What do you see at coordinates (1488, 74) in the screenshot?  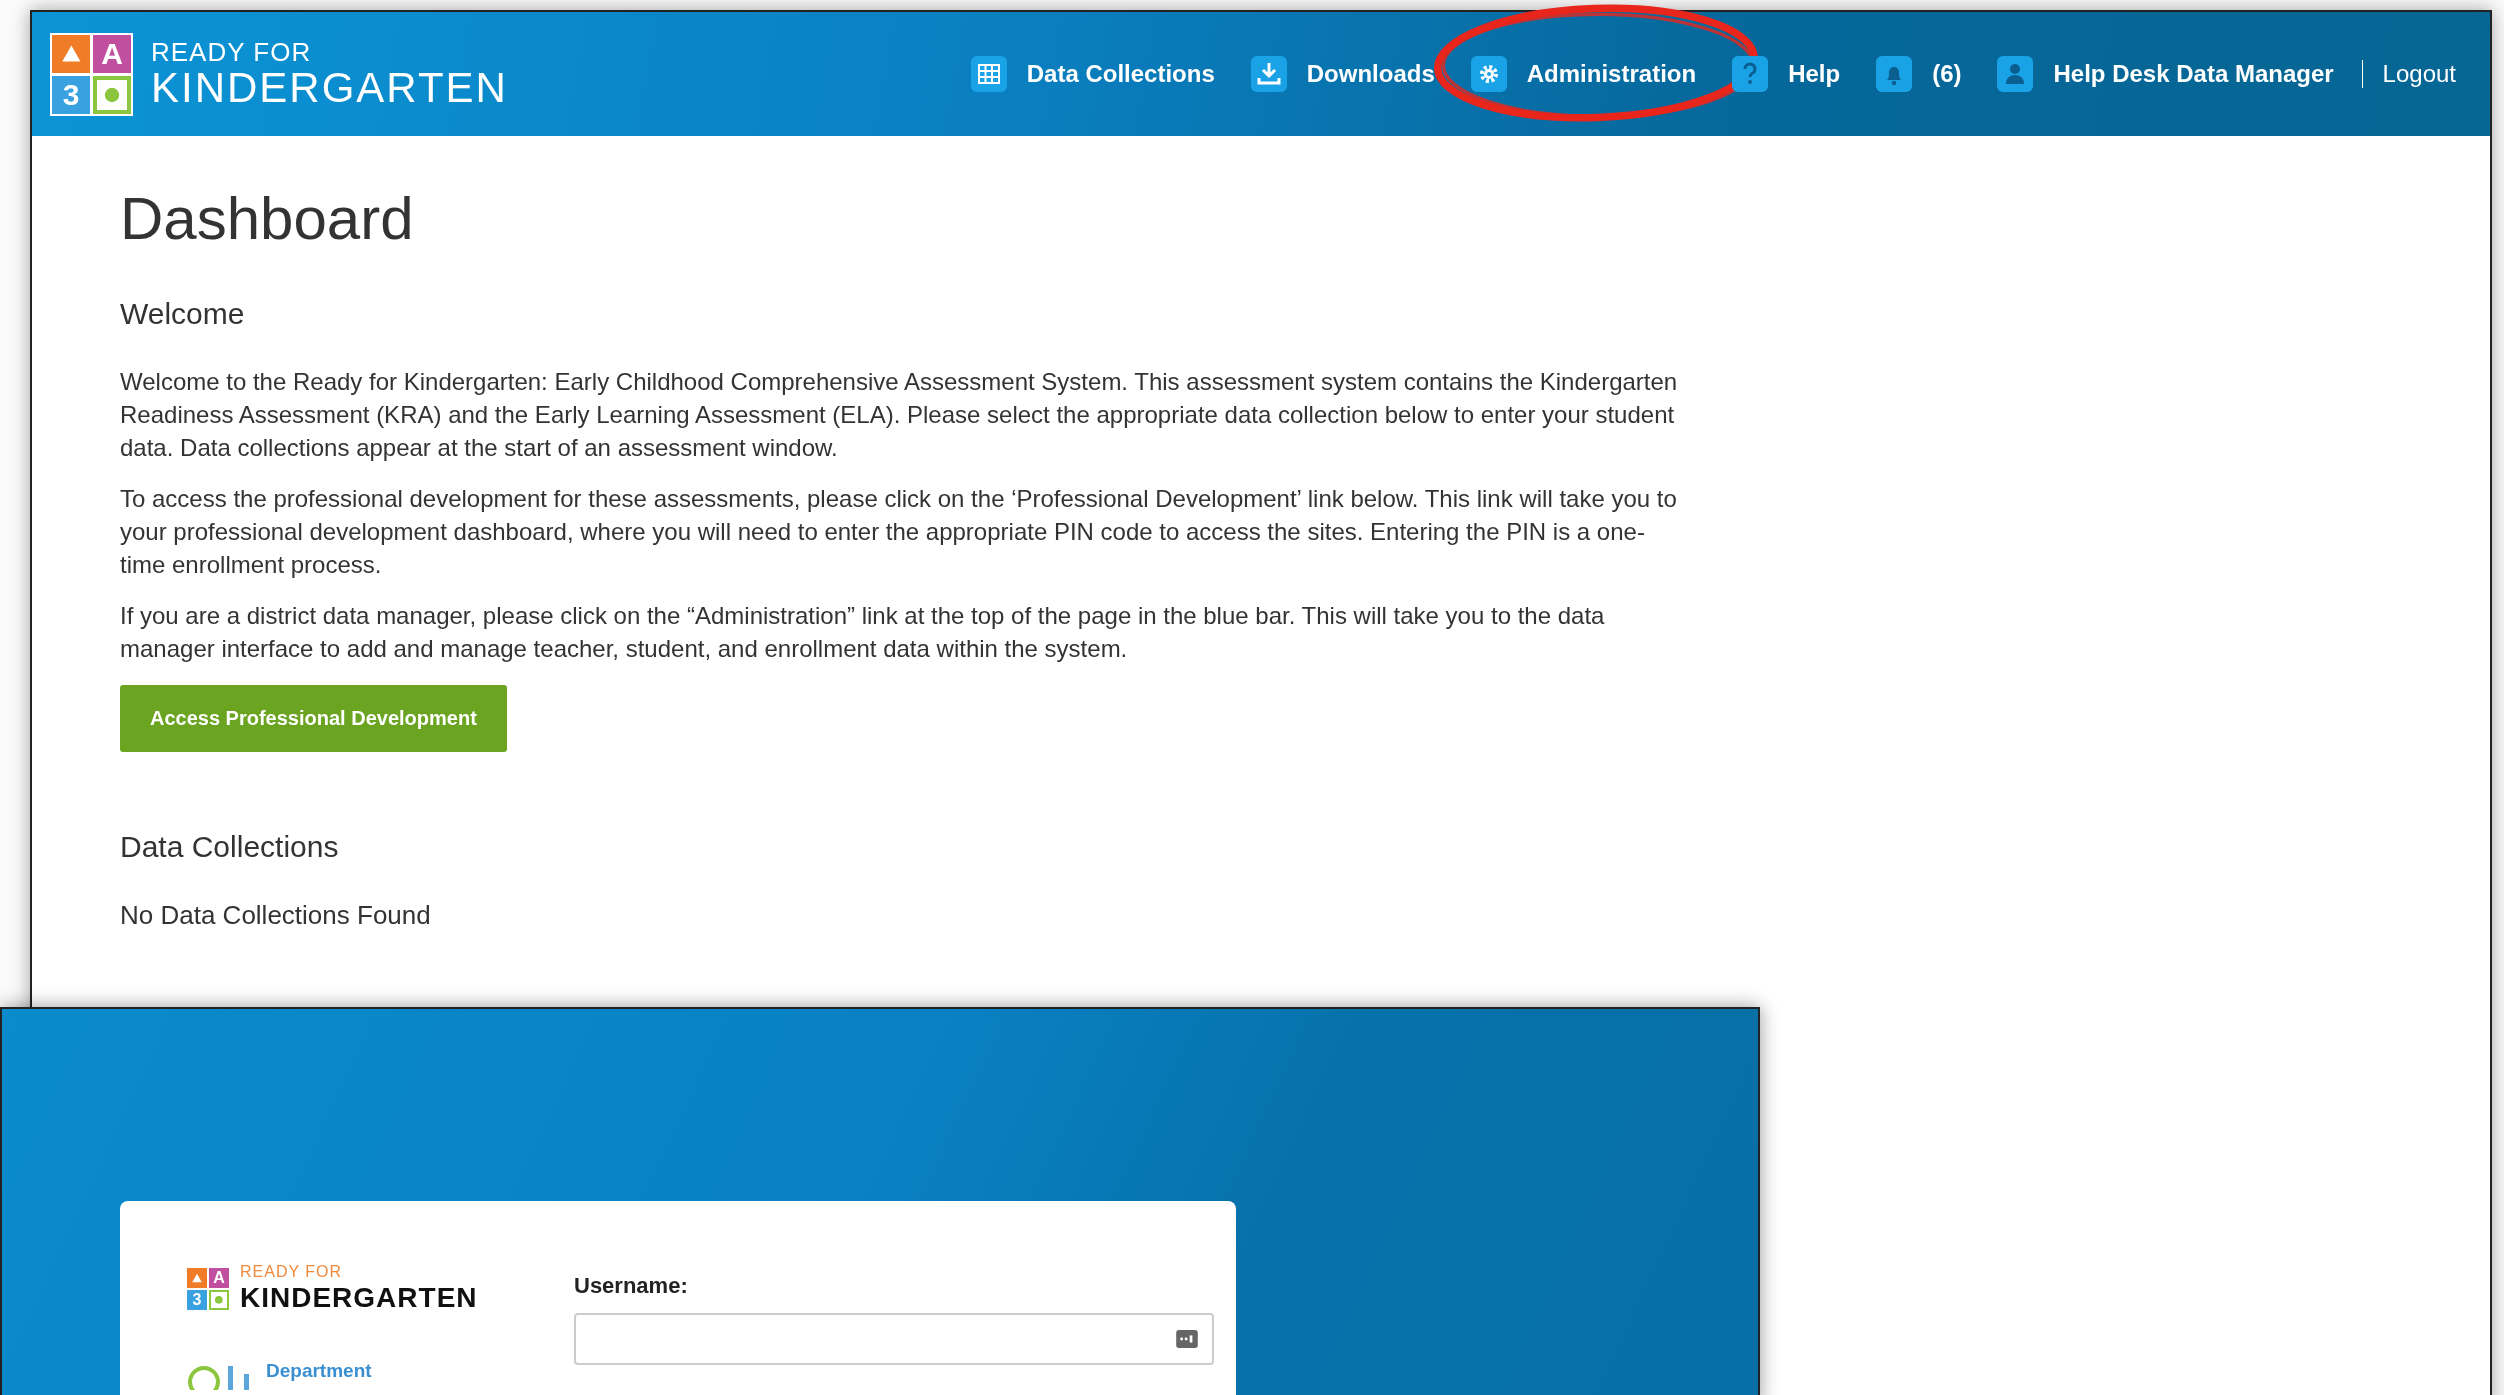 I see `gear-icon` at bounding box center [1488, 74].